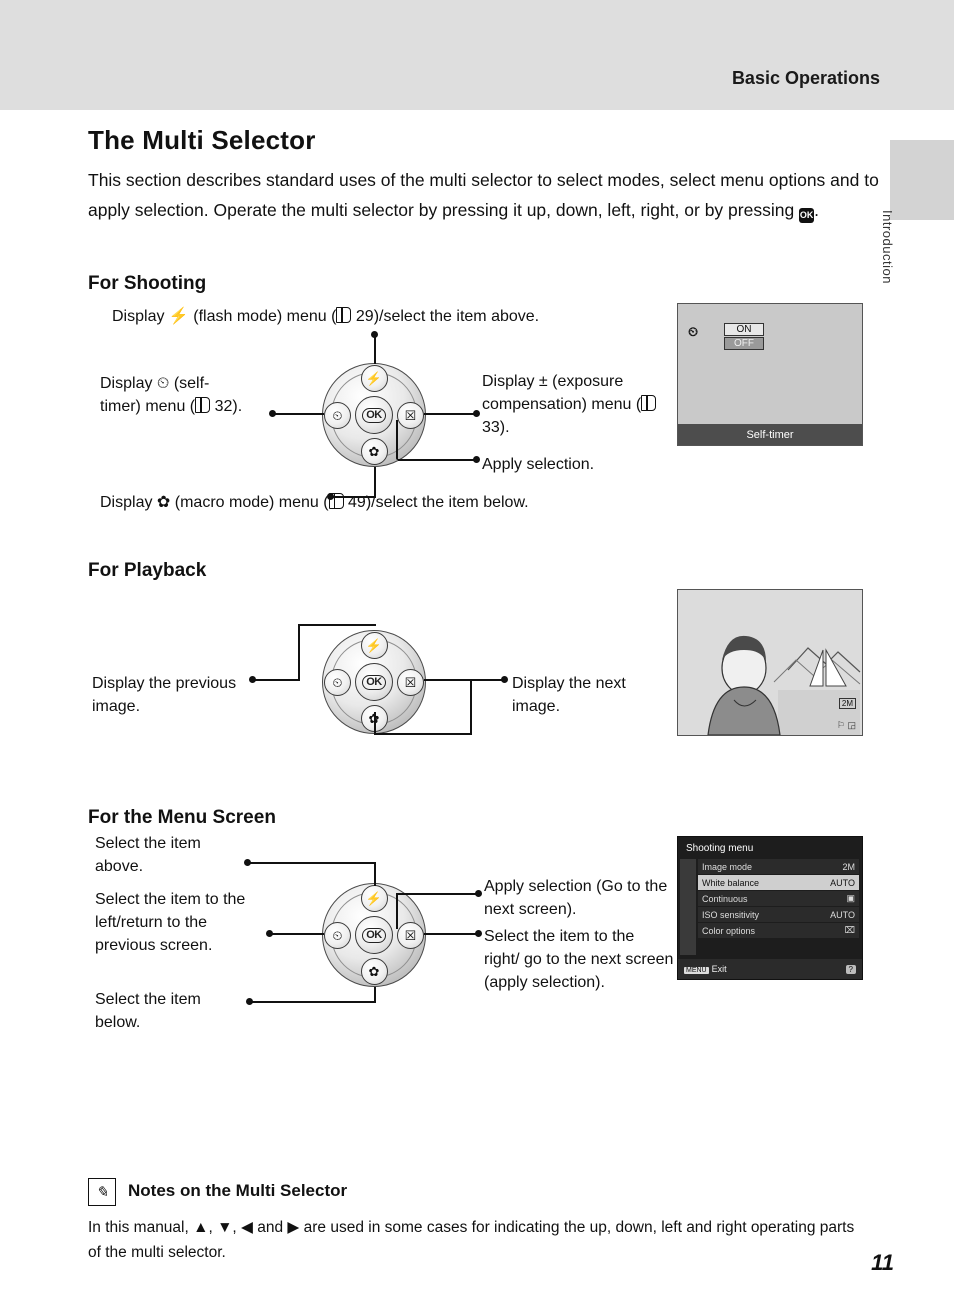  I want to click on playback-icons: ⚐ ◲, so click(846, 725).